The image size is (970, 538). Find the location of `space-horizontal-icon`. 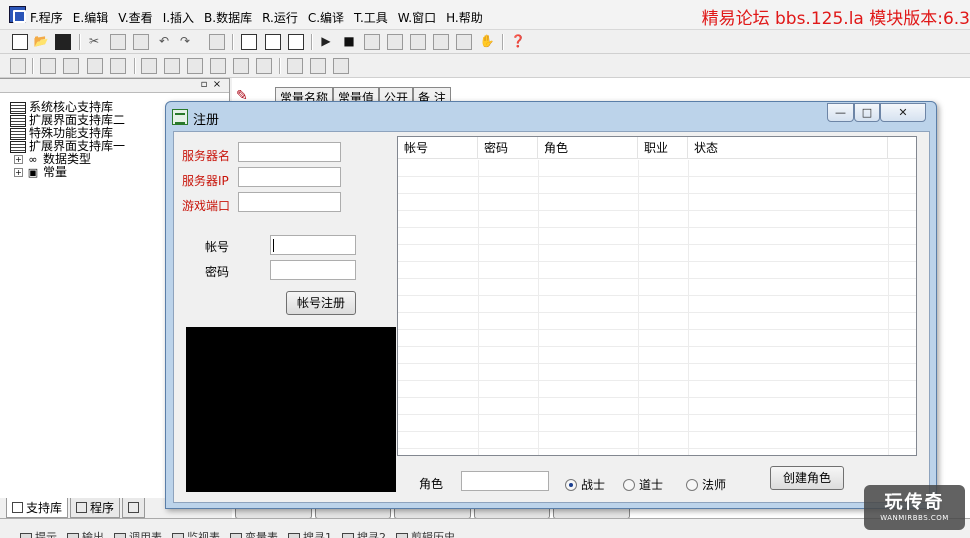

space-horizontal-icon is located at coordinates (295, 66).